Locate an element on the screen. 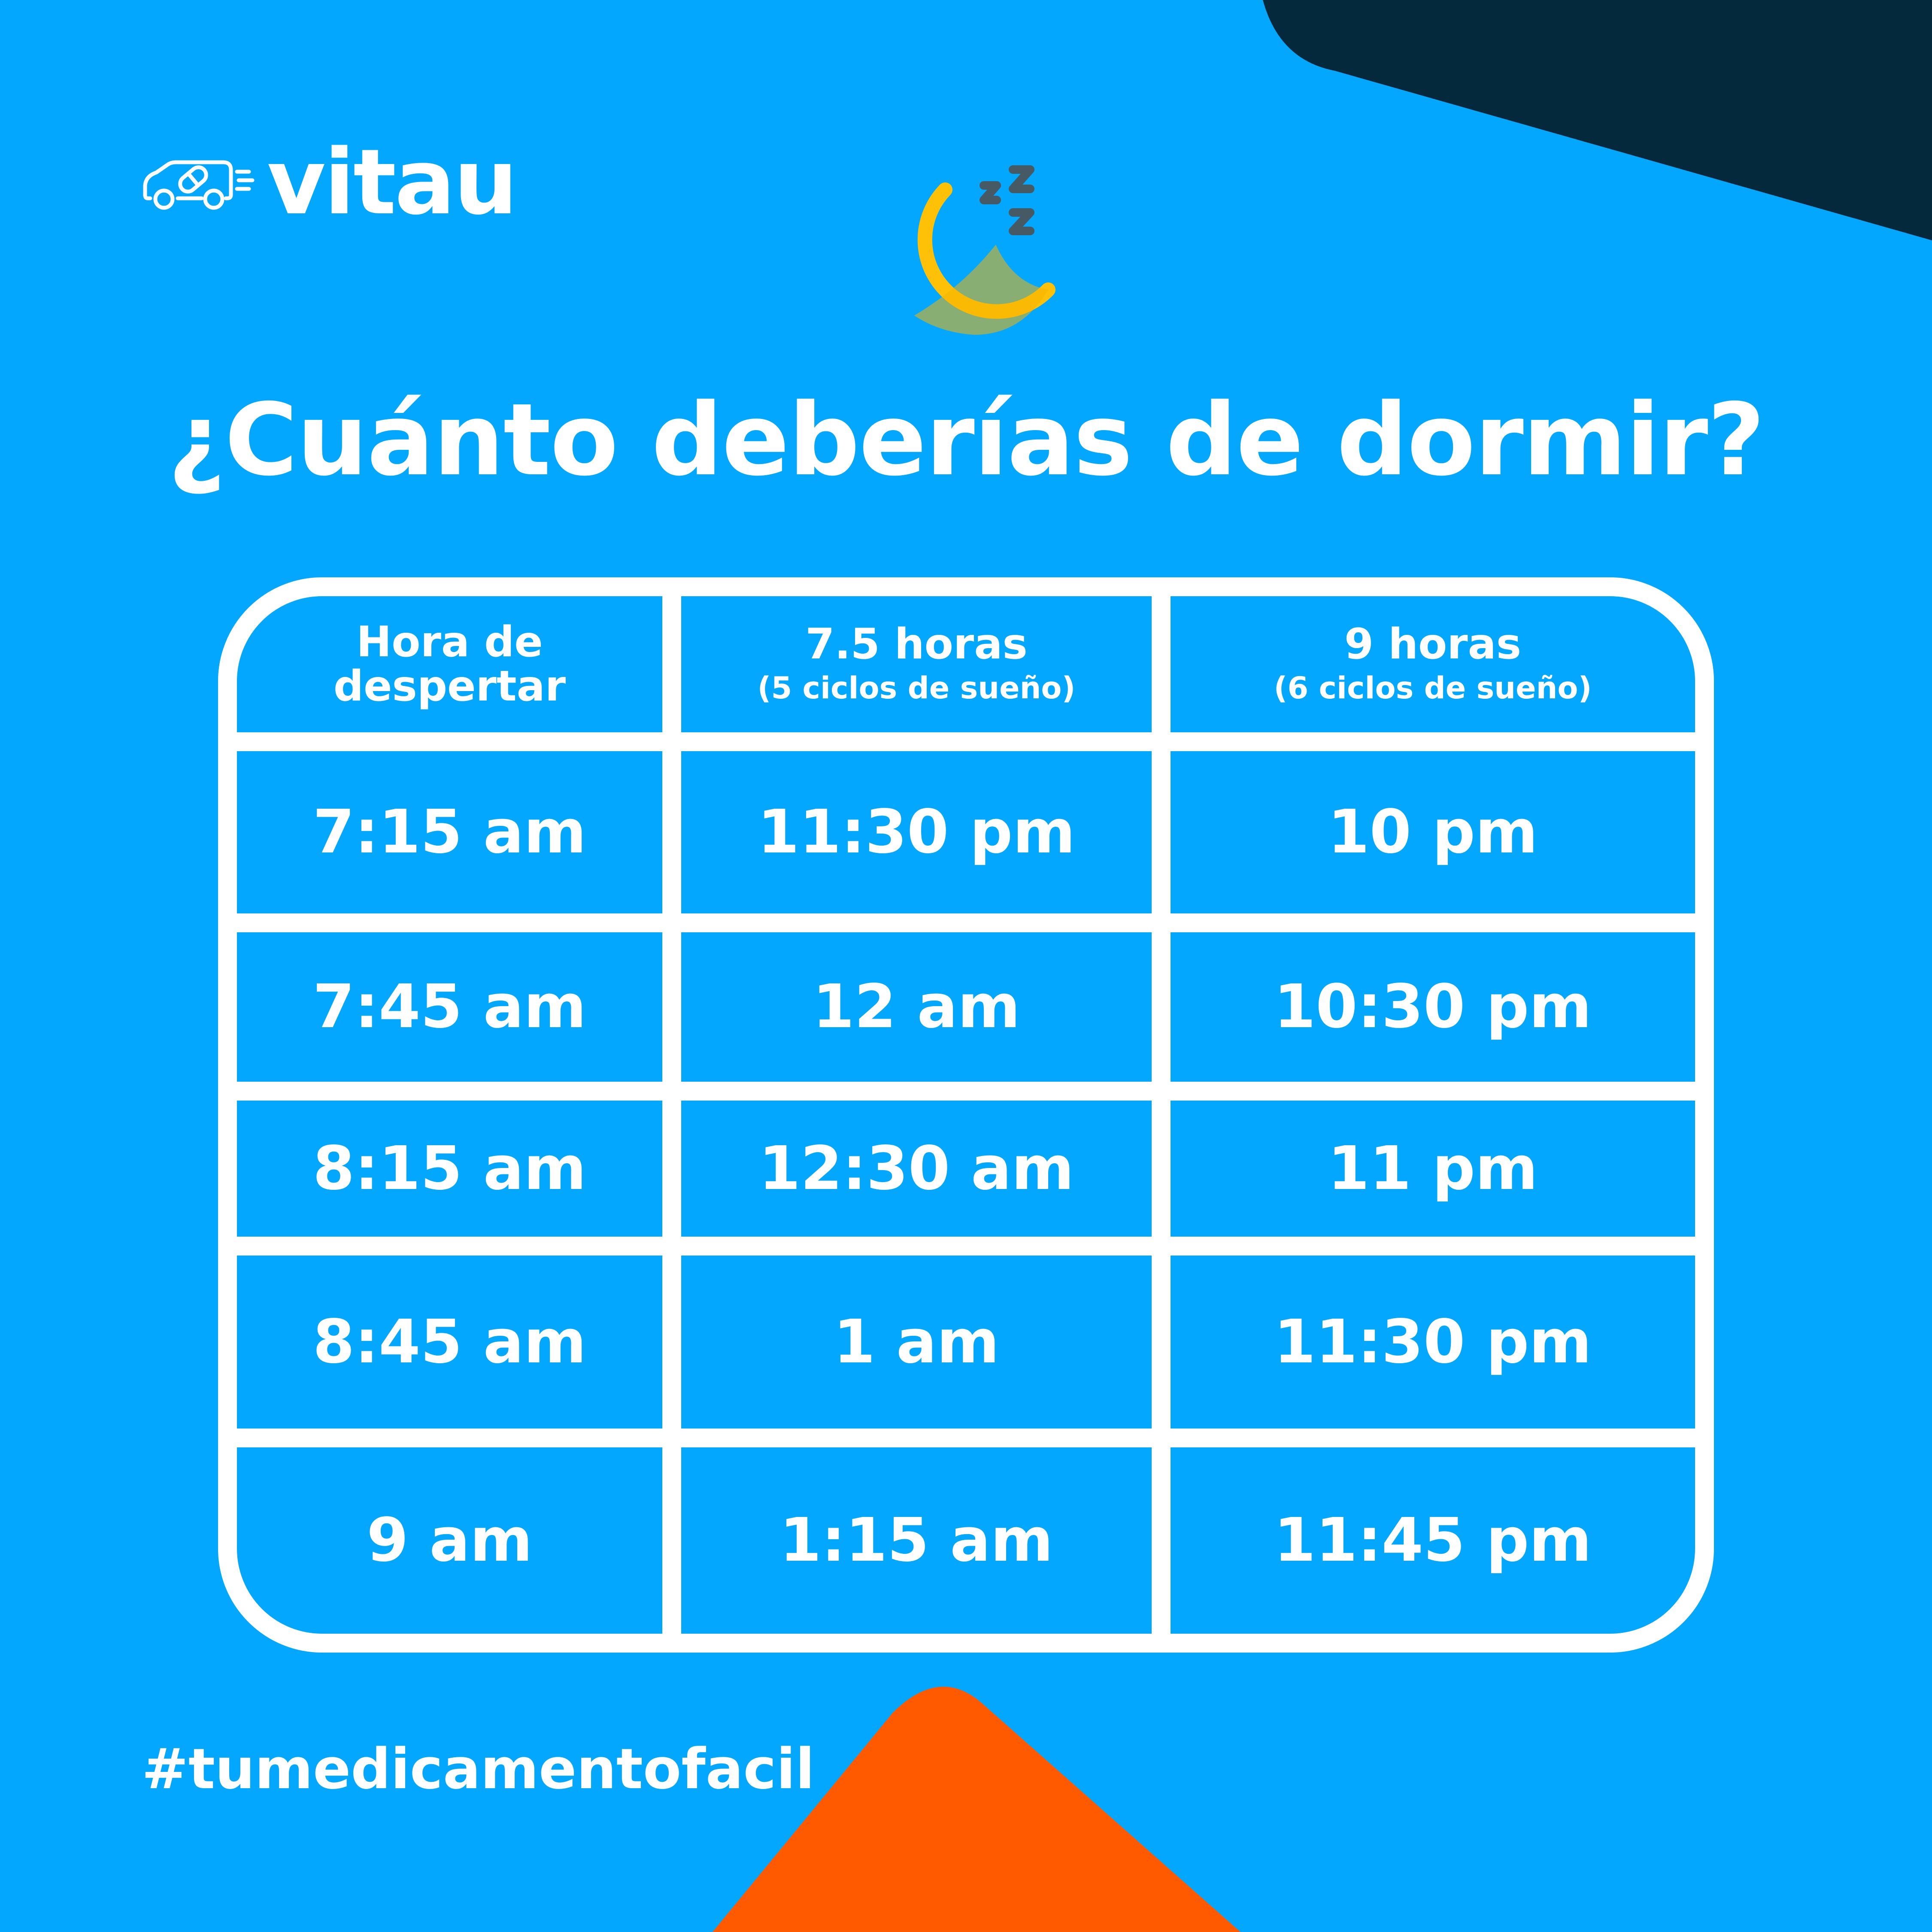  bottom-orange-triangle is located at coordinates (976, 1809).